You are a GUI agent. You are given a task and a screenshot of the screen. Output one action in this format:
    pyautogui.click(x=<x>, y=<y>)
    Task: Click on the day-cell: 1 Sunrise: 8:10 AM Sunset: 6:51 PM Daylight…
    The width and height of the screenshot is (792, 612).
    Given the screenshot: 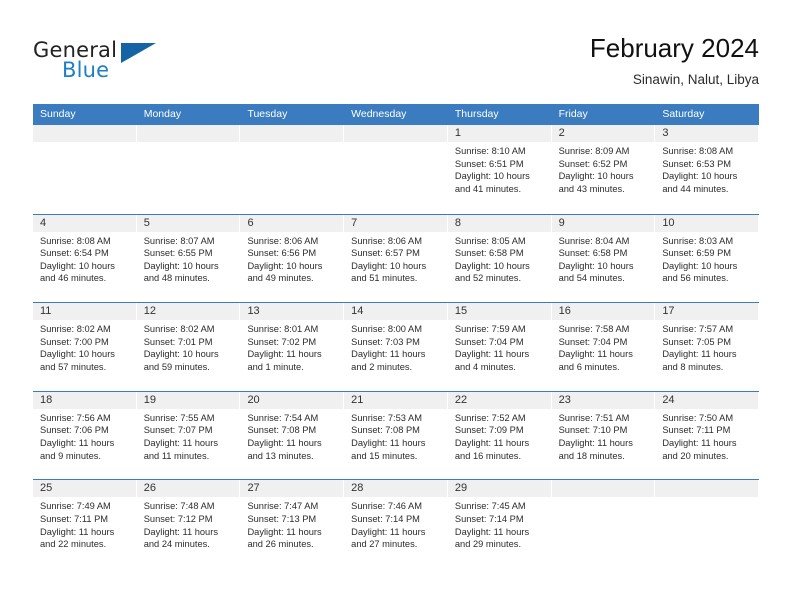 What is the action you would take?
    pyautogui.click(x=499, y=169)
    